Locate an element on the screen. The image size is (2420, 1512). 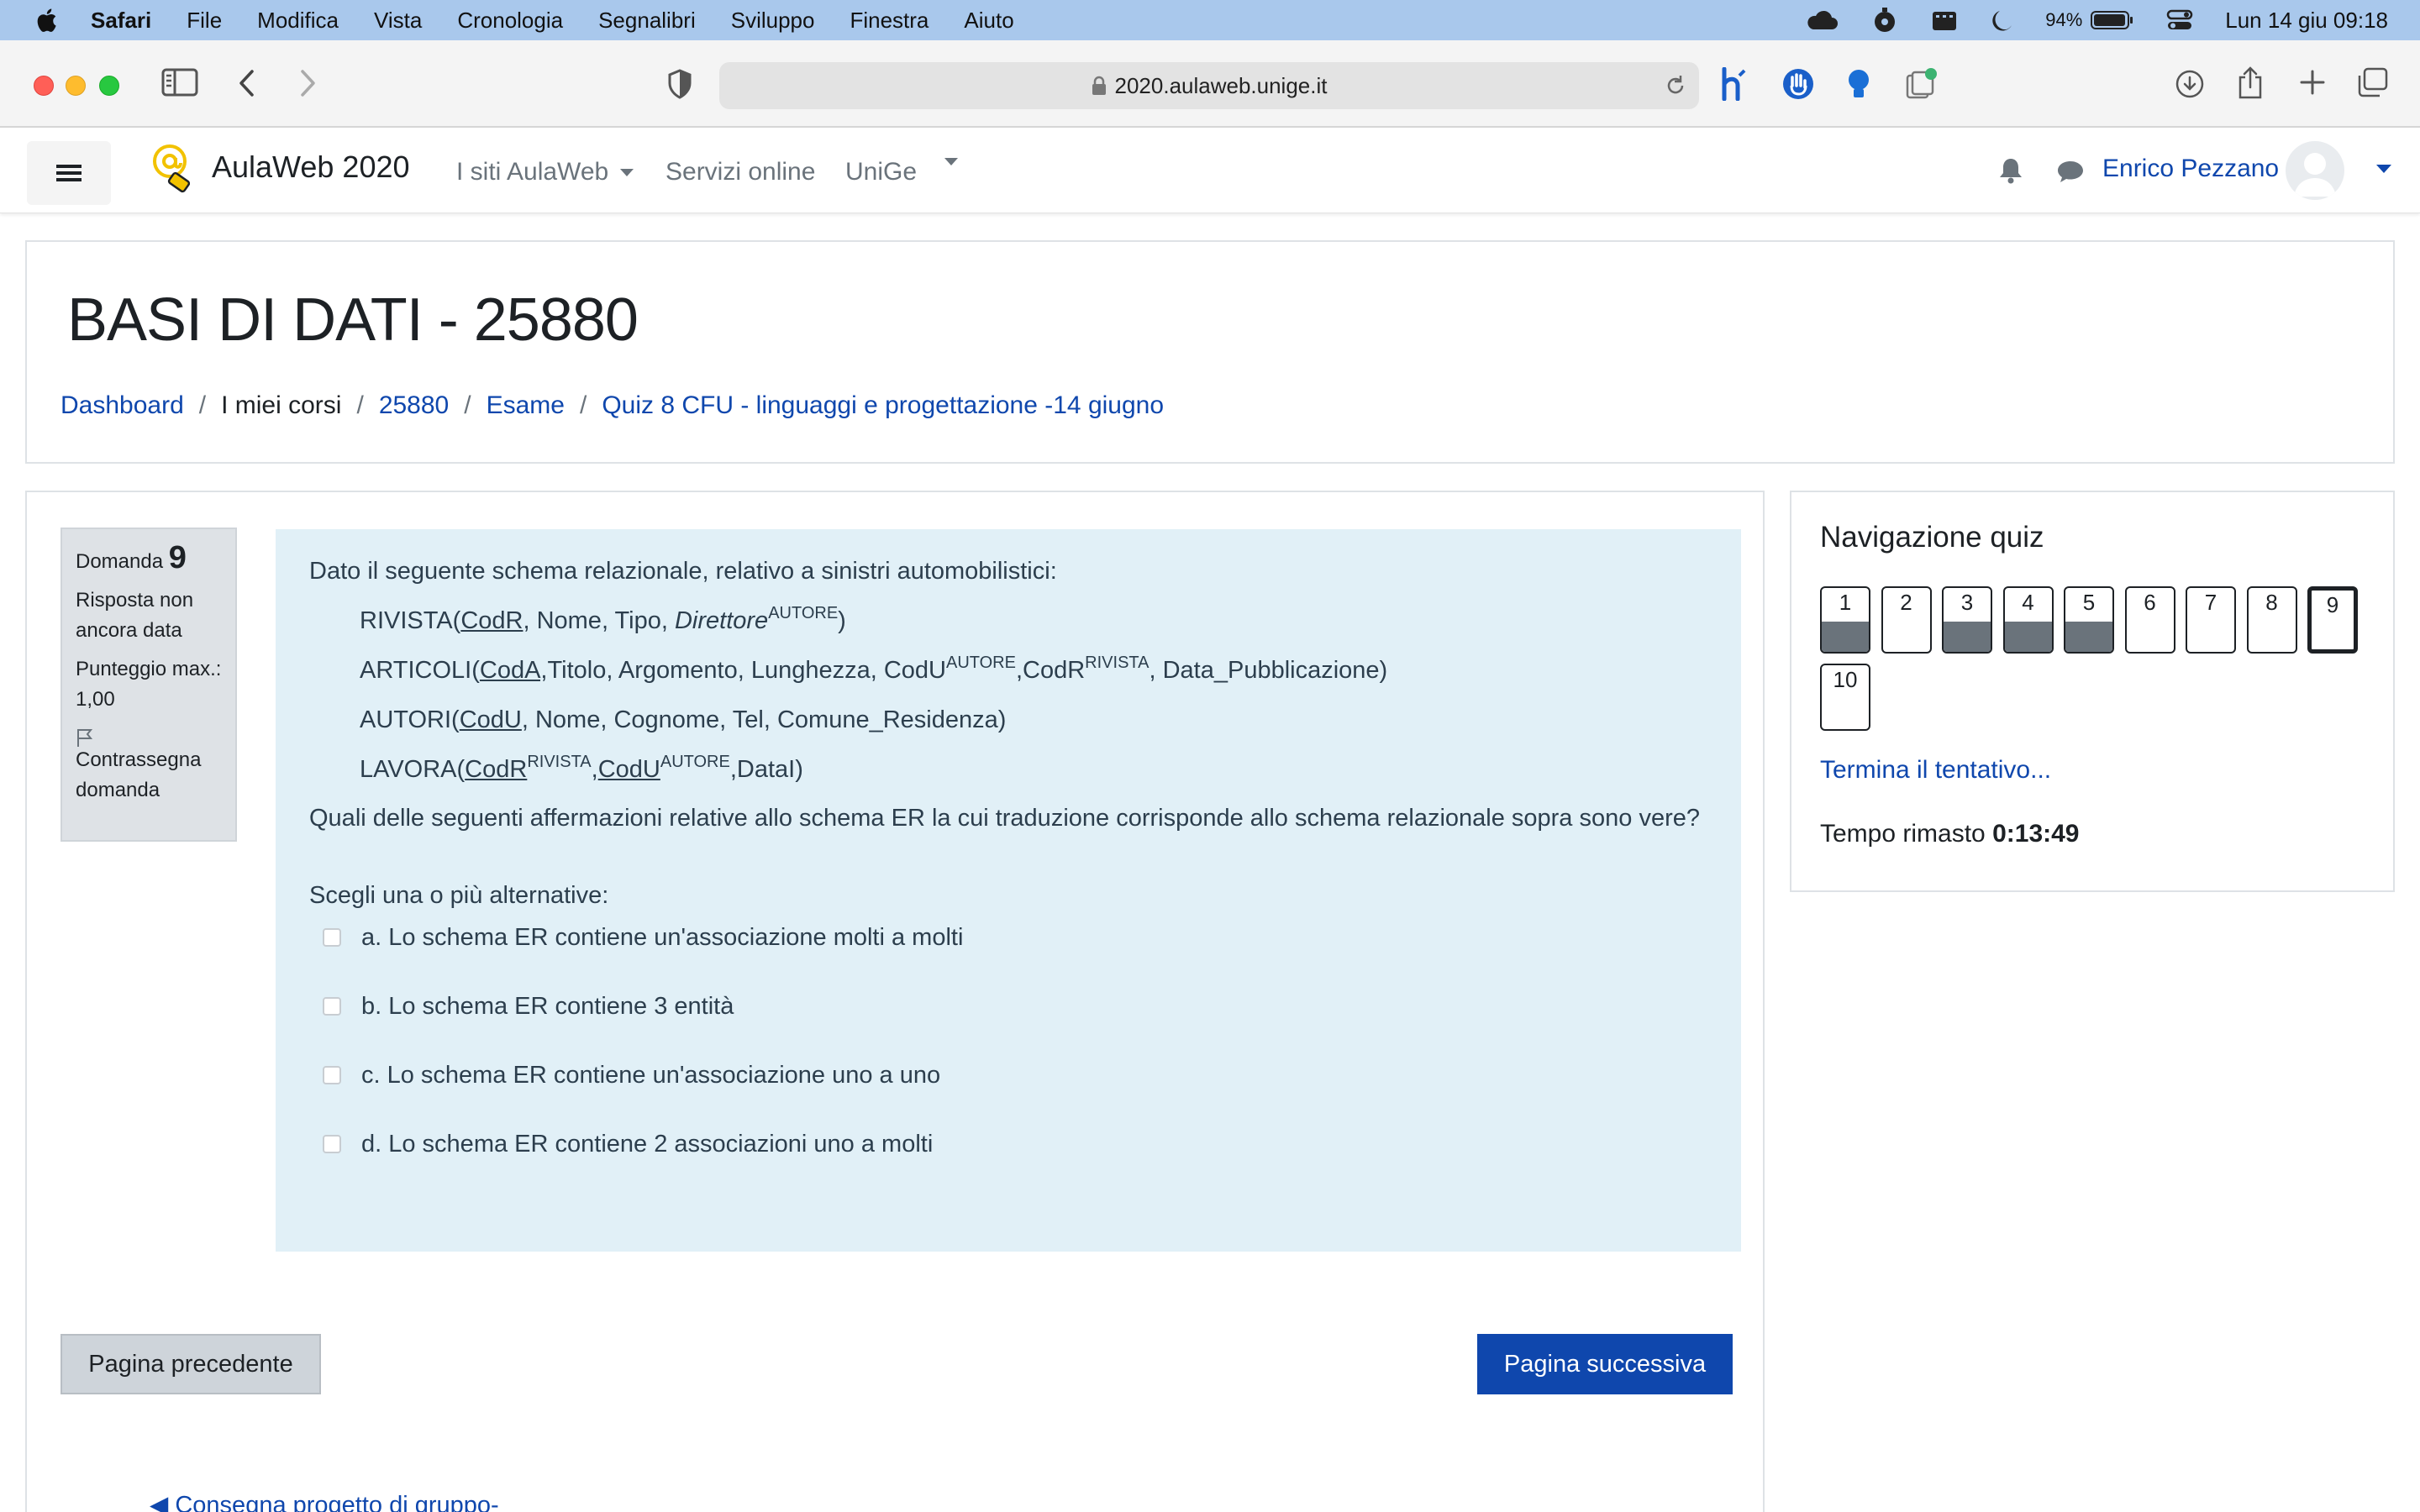
schema-articoli-fk2: ,CodR is located at coordinates (1050, 670).